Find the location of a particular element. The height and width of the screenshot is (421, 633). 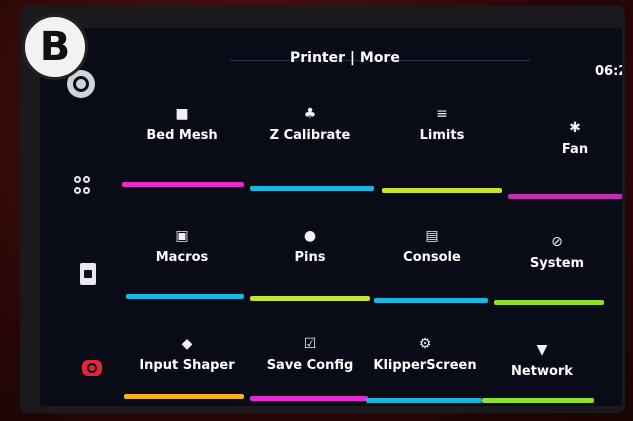

tile-label: Input Shaper is located at coordinates (187, 365).